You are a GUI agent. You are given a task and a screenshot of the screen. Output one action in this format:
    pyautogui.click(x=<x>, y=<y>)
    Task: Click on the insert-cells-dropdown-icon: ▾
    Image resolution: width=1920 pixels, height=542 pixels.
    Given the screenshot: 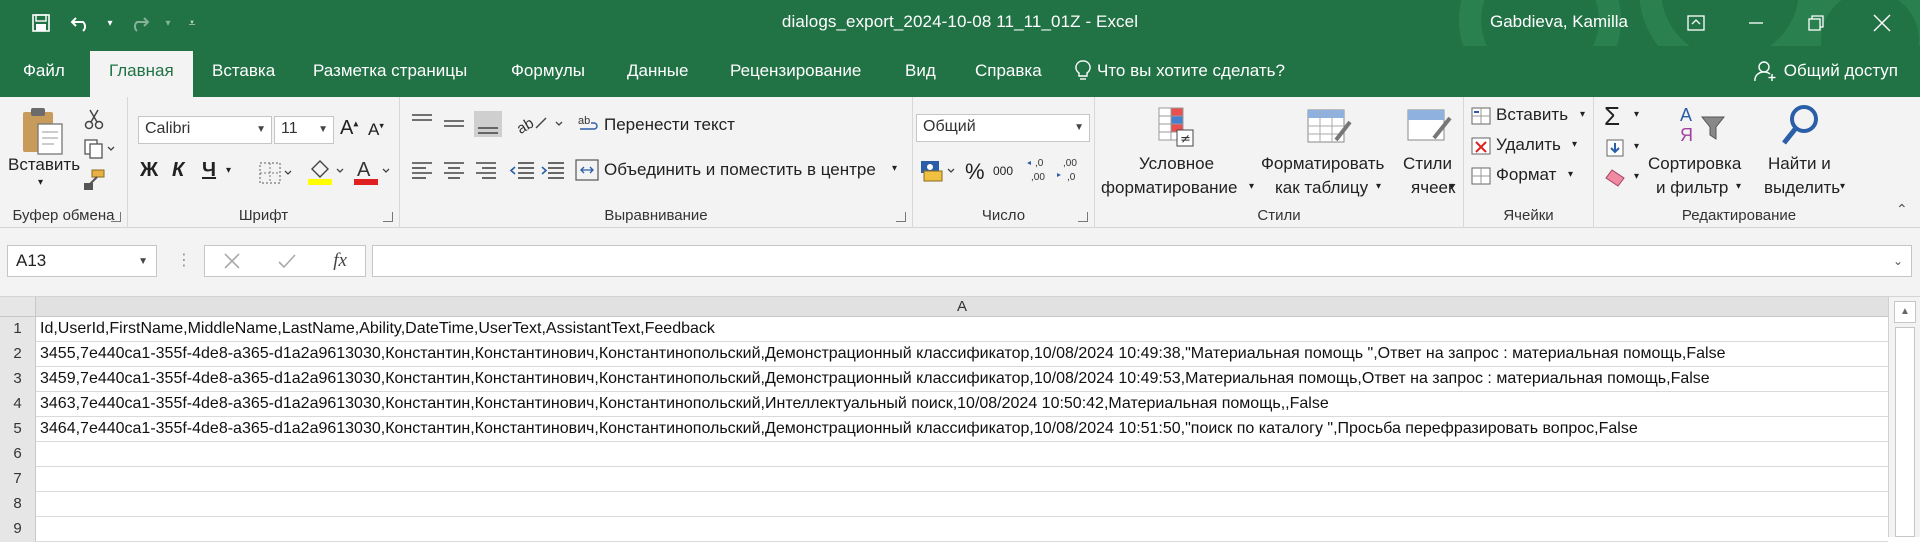 What is the action you would take?
    pyautogui.click(x=1582, y=114)
    